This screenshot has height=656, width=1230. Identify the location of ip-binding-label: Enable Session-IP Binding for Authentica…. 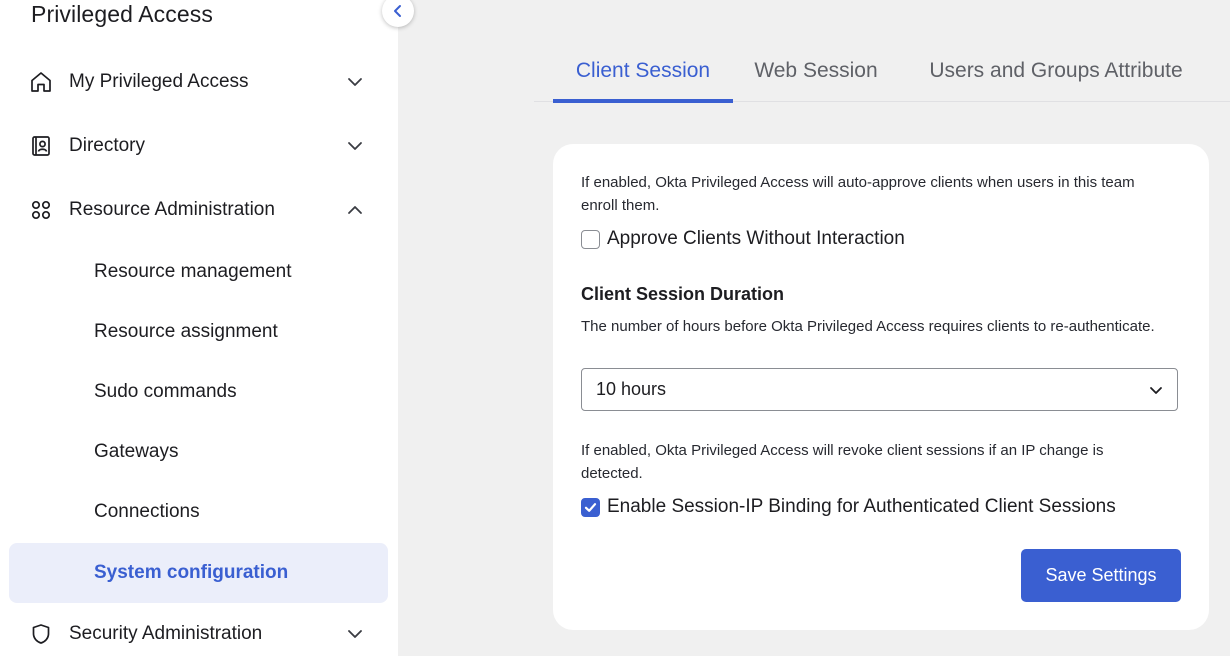
(861, 507).